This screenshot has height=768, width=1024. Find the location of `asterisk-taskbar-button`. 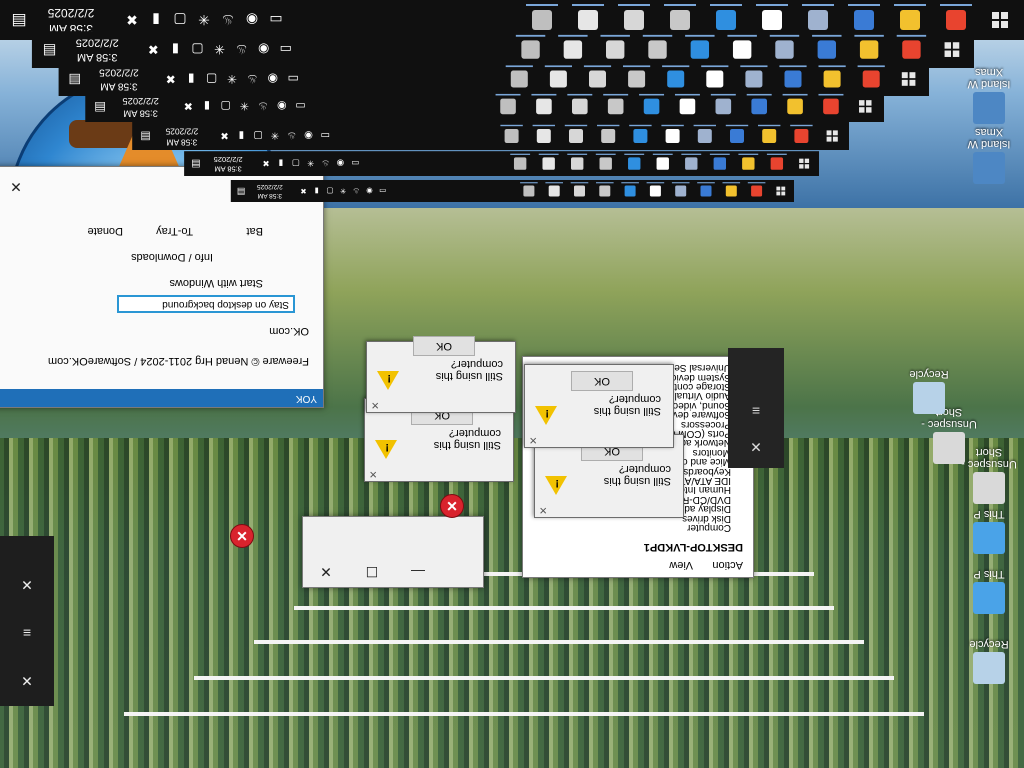

asterisk-taskbar-button is located at coordinates (554, 191).